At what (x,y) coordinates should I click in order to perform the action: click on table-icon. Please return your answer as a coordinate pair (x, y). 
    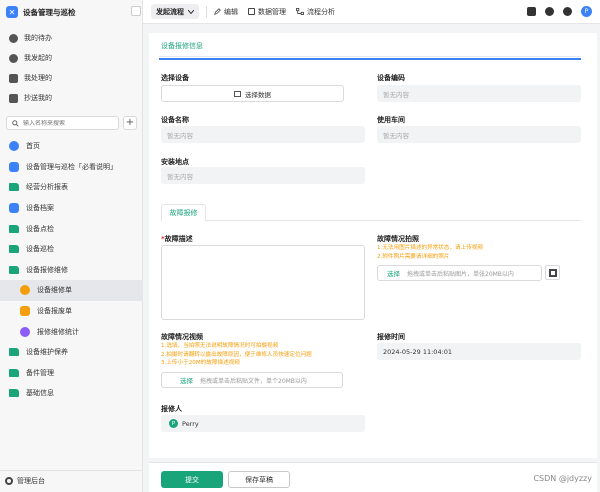
    Looking at the image, I should click on (251, 11).